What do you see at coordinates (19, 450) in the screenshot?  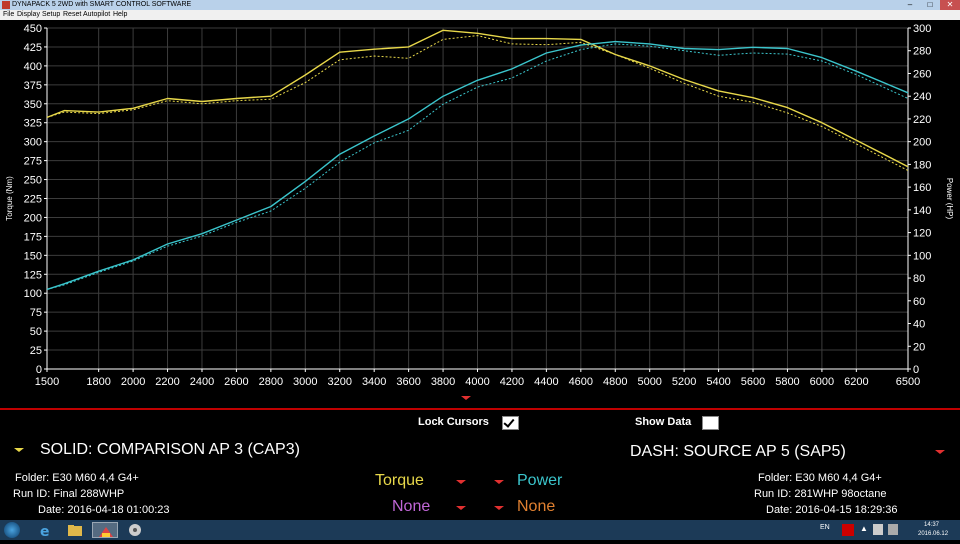 I see `solid-dropdown-arrow-icon` at bounding box center [19, 450].